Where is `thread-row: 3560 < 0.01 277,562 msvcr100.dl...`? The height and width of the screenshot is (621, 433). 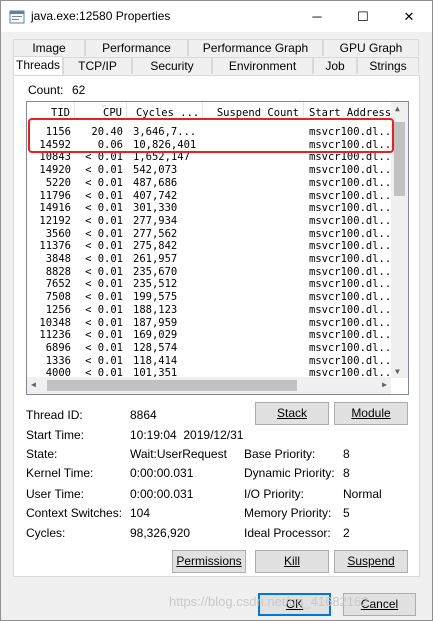 thread-row: 3560 < 0.01 277,562 msvcr100.dl... is located at coordinates (212, 233).